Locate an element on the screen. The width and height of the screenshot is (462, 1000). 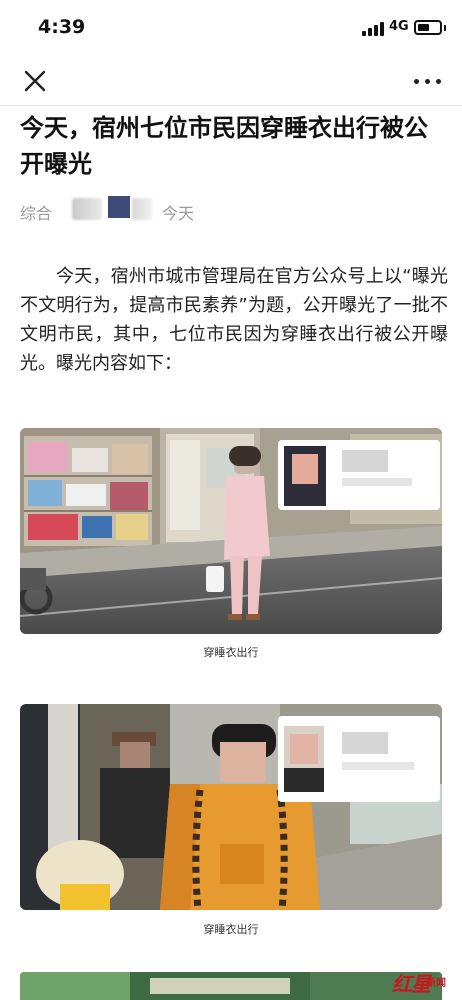
more-options-button is located at coordinates (428, 81).